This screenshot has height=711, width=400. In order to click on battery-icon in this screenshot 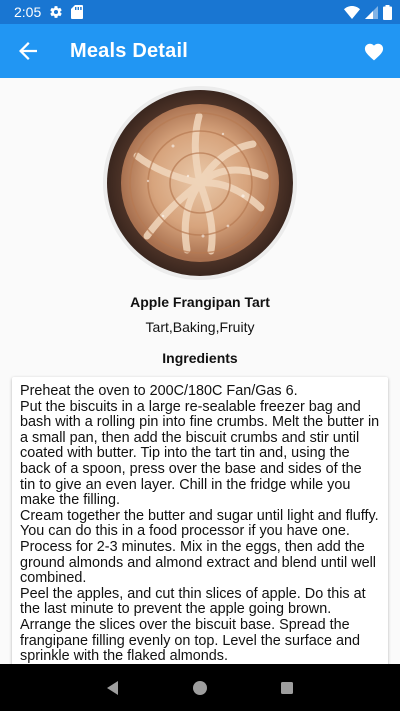, I will do `click(387, 12)`.